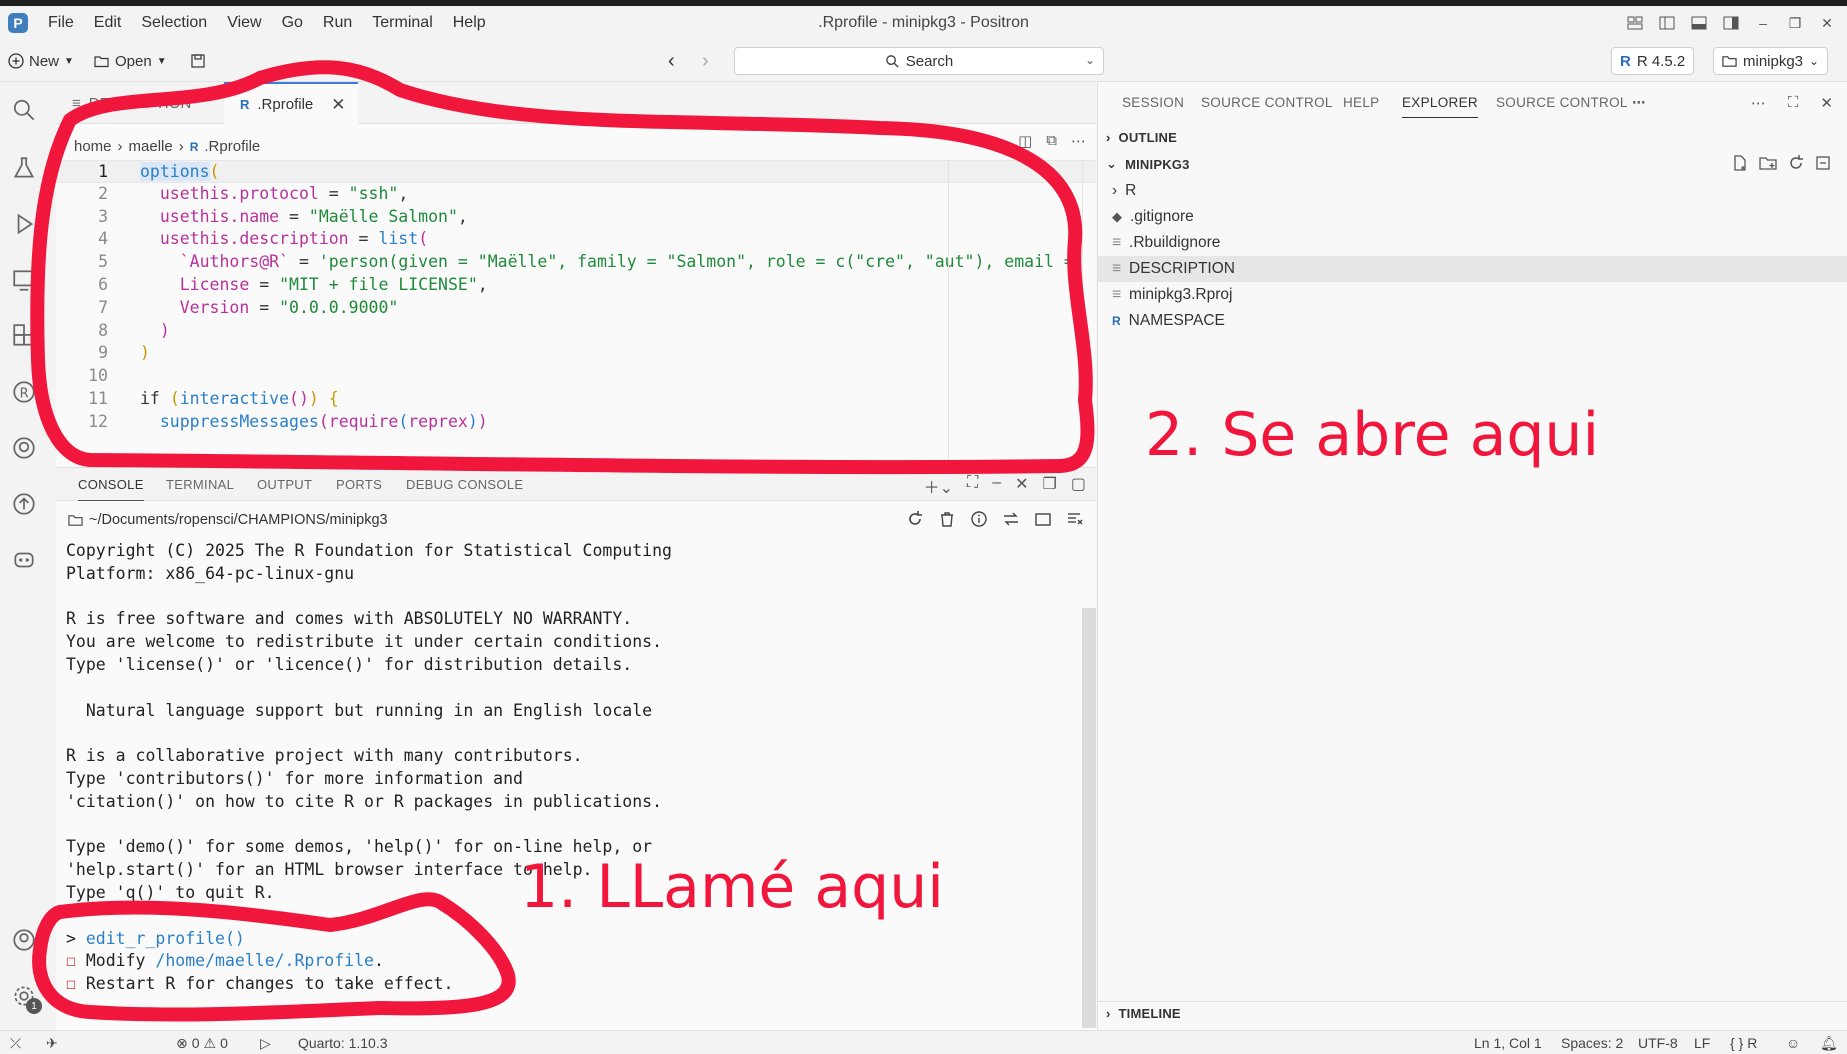  What do you see at coordinates (1653, 61) in the screenshot?
I see `r-interpreter-button: R R 4.5.2` at bounding box center [1653, 61].